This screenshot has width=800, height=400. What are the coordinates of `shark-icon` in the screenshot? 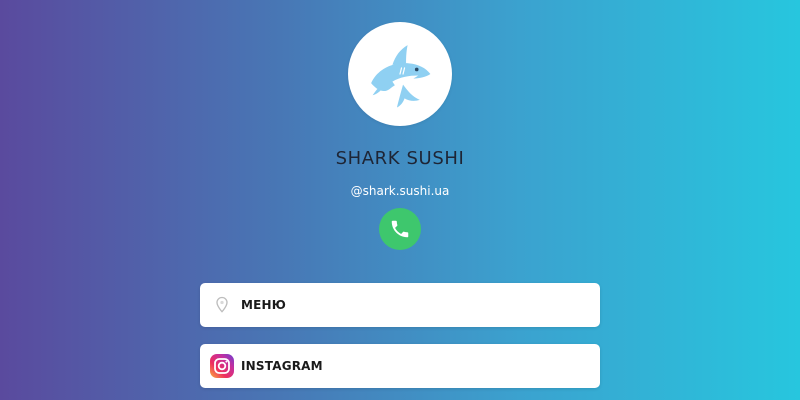 It's located at (401, 76).